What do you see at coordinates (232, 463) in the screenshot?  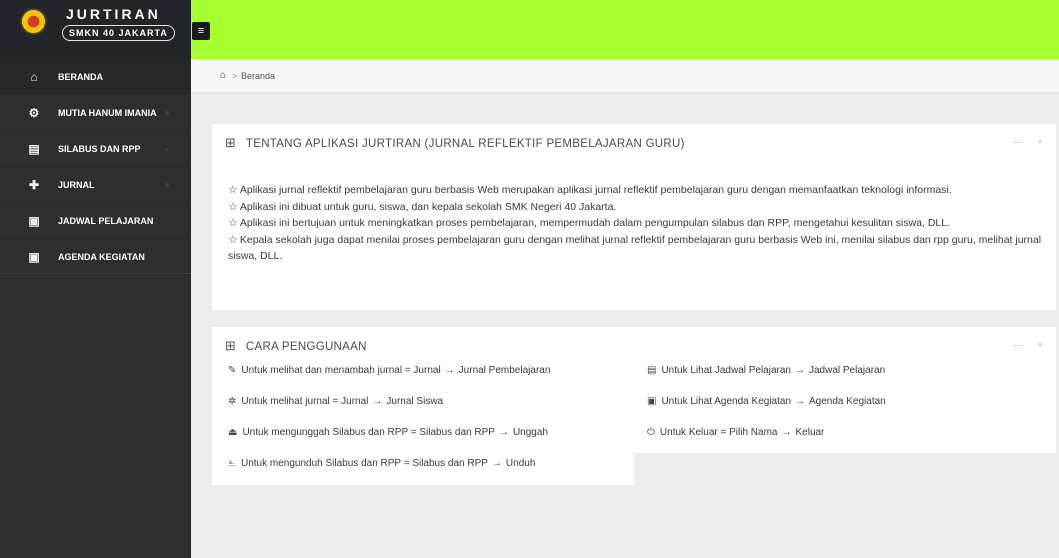 I see `download-icon: ⎁` at bounding box center [232, 463].